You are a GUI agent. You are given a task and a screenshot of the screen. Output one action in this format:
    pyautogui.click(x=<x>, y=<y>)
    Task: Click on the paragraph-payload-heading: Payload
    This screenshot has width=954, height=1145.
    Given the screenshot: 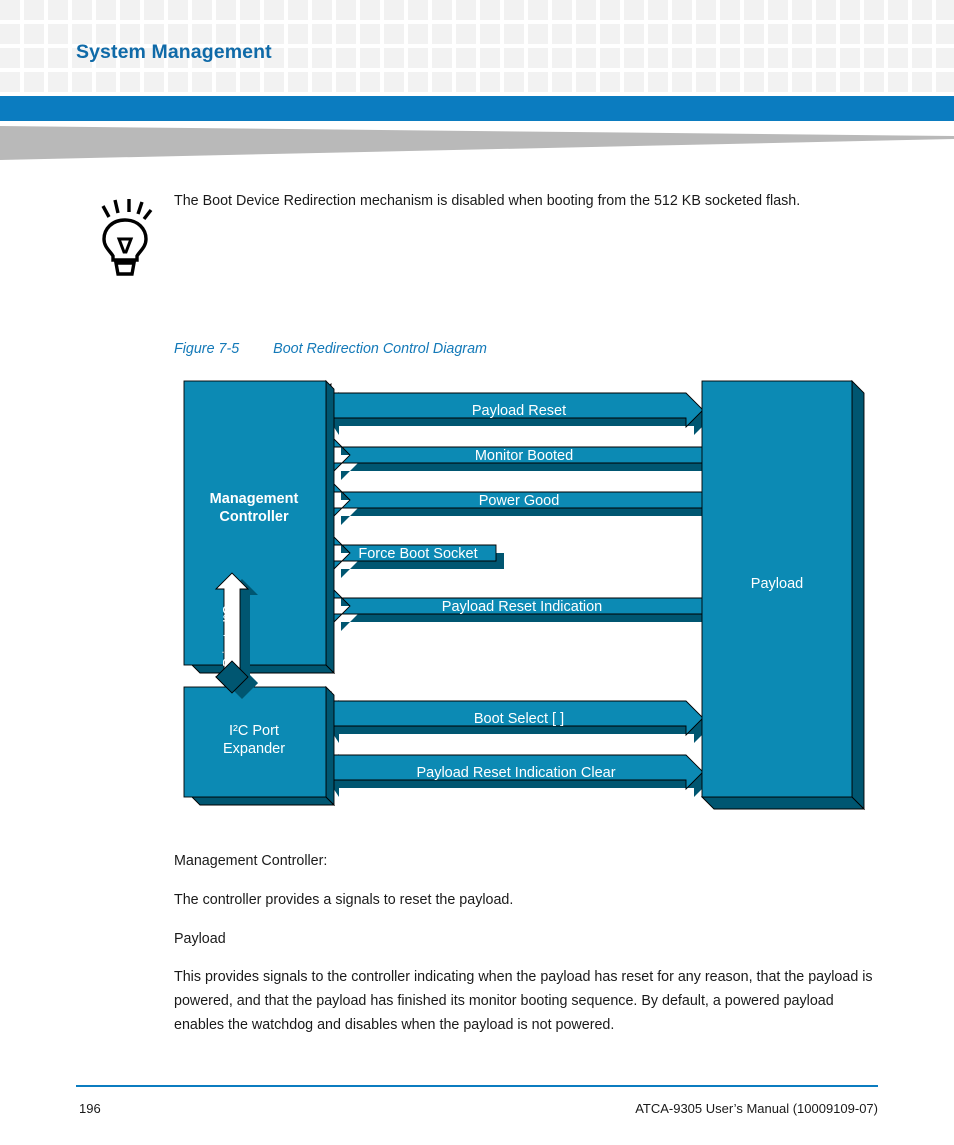 What is the action you would take?
    pyautogui.click(x=200, y=939)
    